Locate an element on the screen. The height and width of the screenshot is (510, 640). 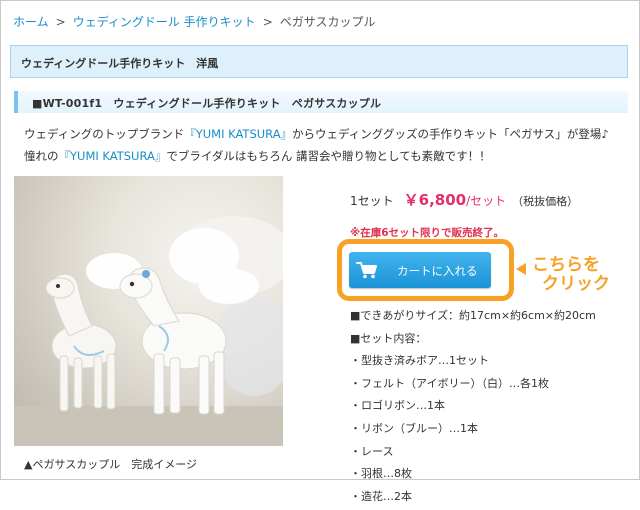
quantity-label: 1セット is located at coordinates (372, 201).